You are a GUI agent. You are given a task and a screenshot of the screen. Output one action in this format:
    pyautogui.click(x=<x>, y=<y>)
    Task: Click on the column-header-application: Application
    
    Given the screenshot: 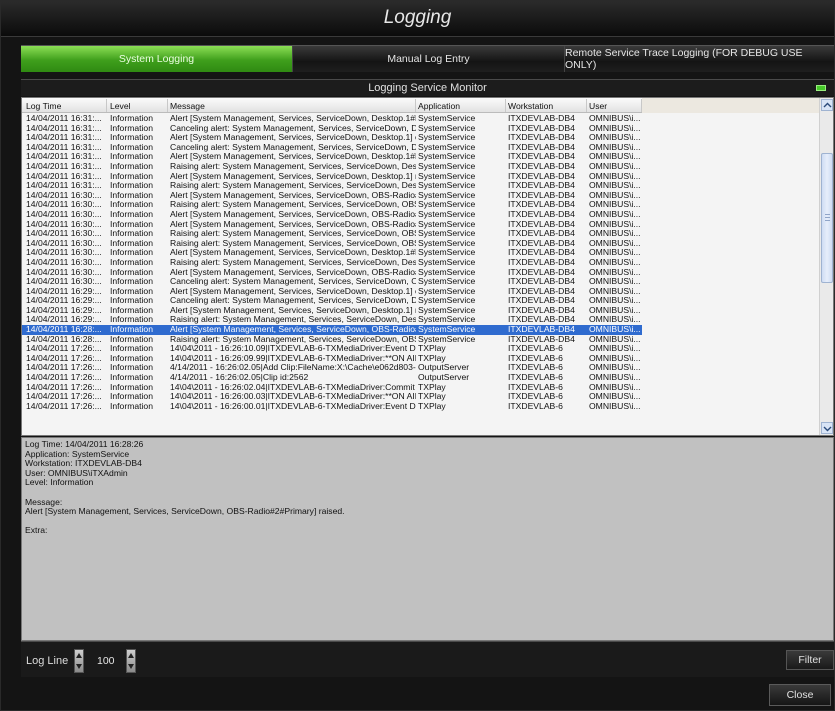 What is the action you would take?
    pyautogui.click(x=439, y=106)
    